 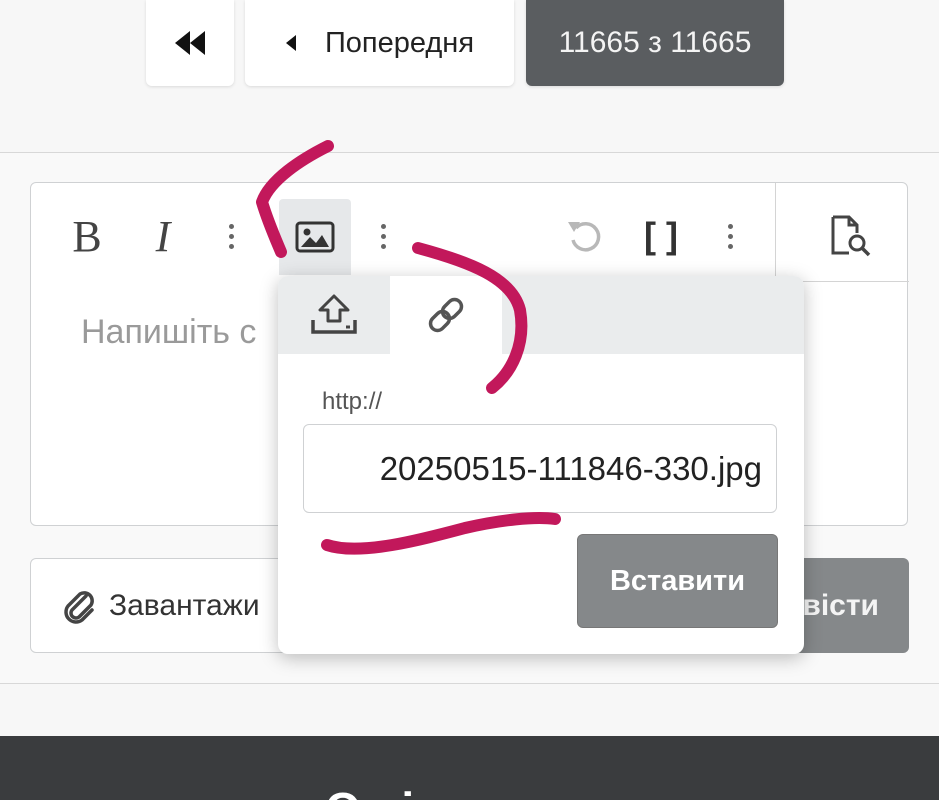 I want to click on preview-button, so click(x=851, y=236).